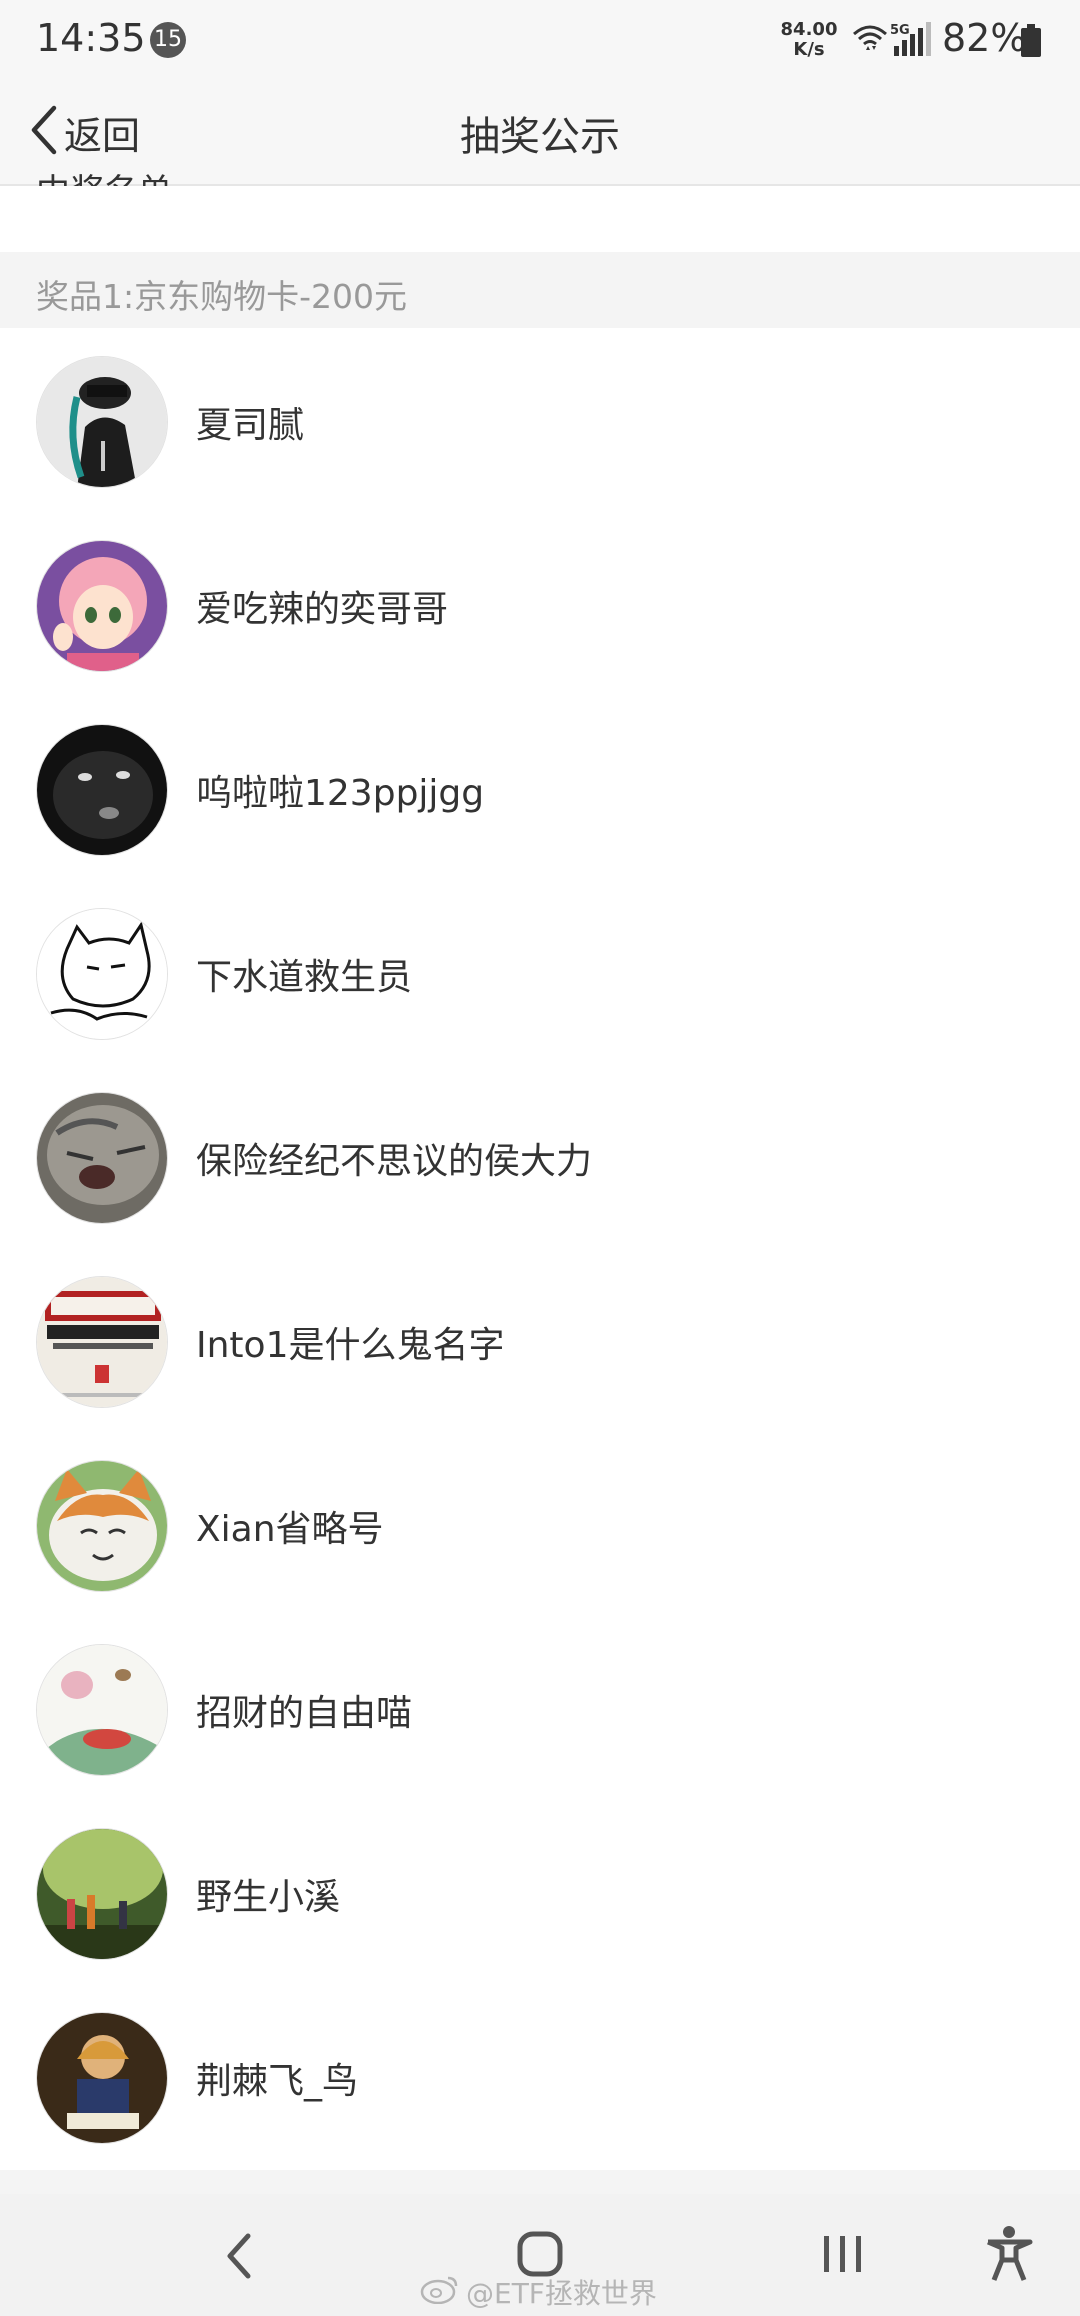  Describe the element at coordinates (350, 1345) in the screenshot. I see `winner-name: Into1是什么鬼名字` at that location.